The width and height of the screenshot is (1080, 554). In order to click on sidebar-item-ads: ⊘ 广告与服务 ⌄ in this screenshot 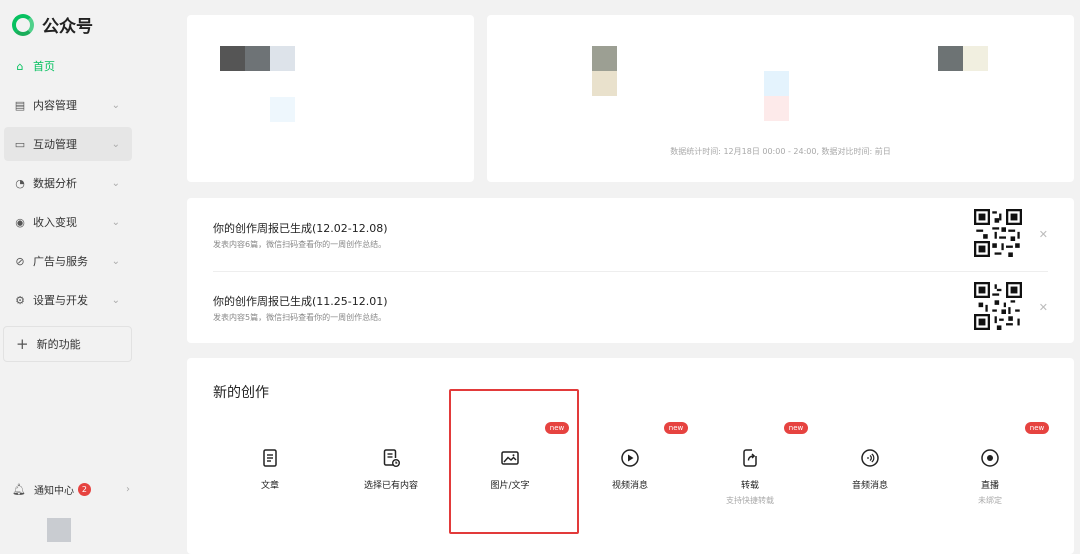, I will do `click(68, 261)`.